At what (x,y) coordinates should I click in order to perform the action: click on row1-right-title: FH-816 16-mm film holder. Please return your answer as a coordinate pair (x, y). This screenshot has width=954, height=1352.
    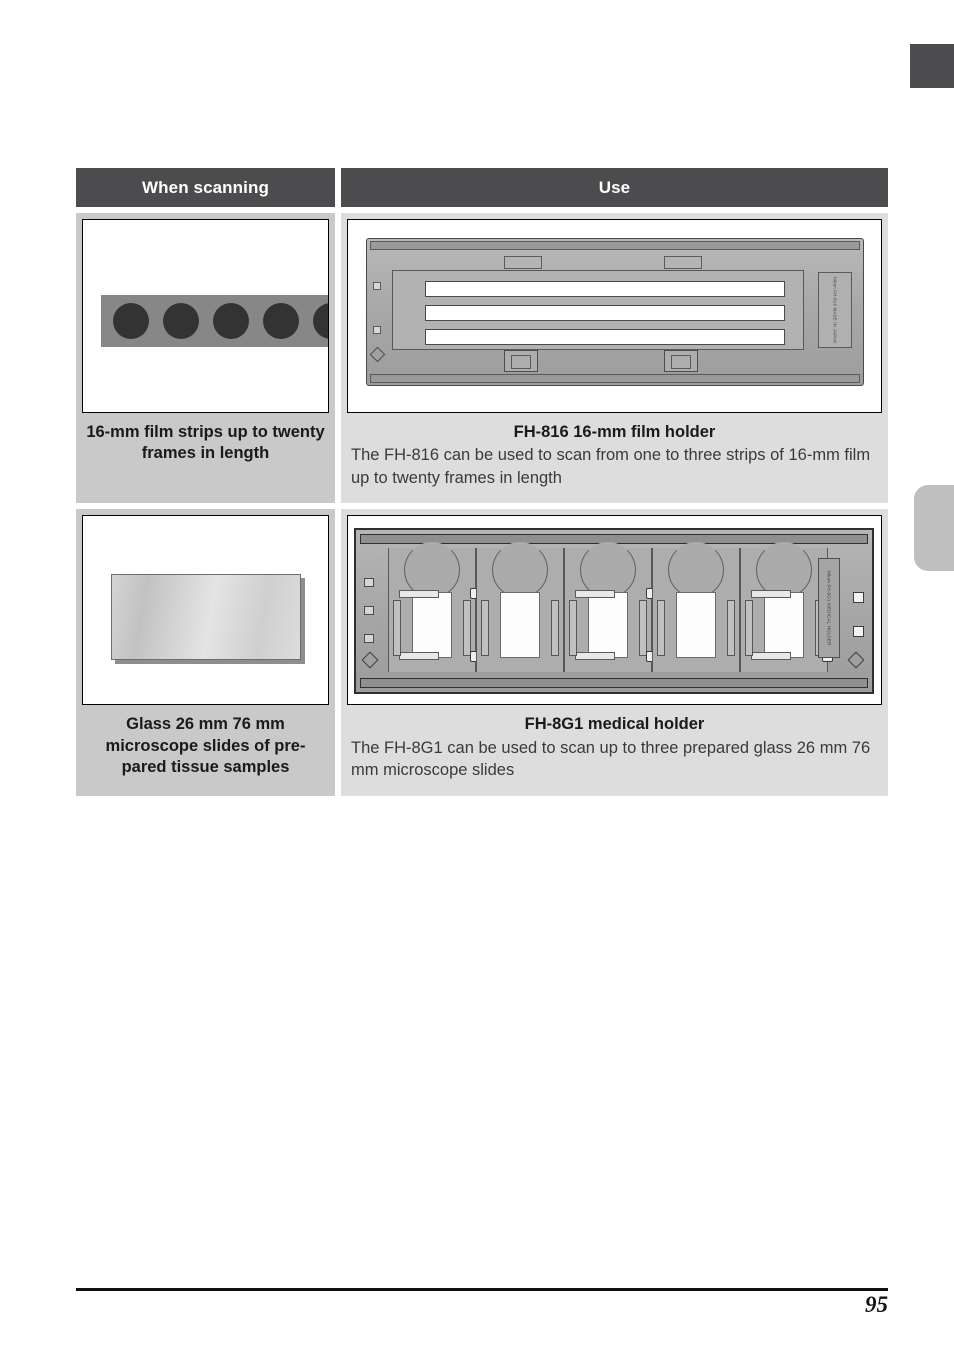
    Looking at the image, I should click on (614, 432).